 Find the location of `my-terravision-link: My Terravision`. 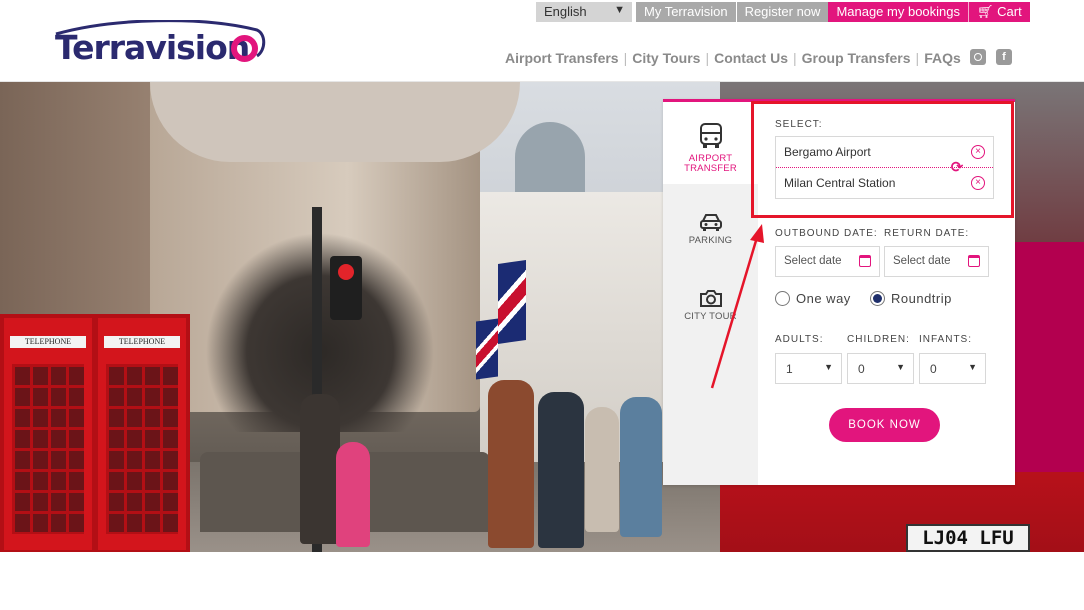

my-terravision-link: My Terravision is located at coordinates (686, 12).